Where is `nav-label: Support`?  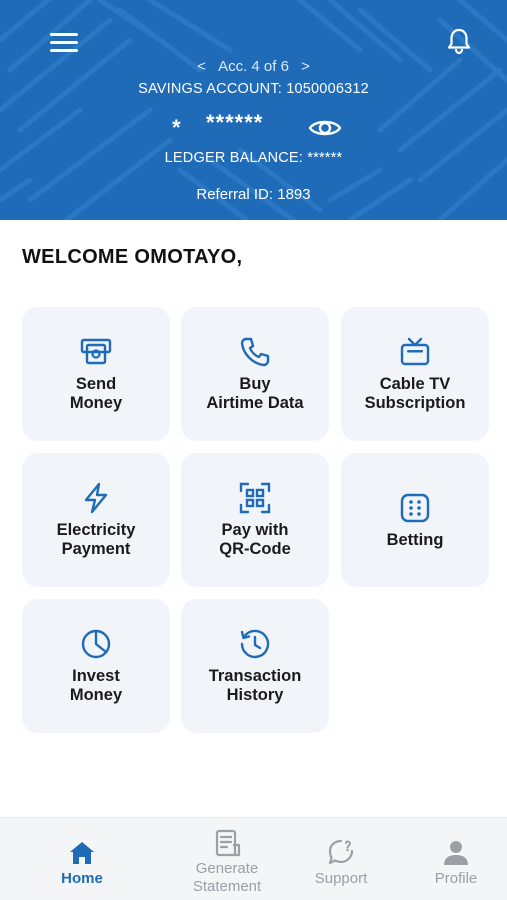
nav-label: Support is located at coordinates (341, 878).